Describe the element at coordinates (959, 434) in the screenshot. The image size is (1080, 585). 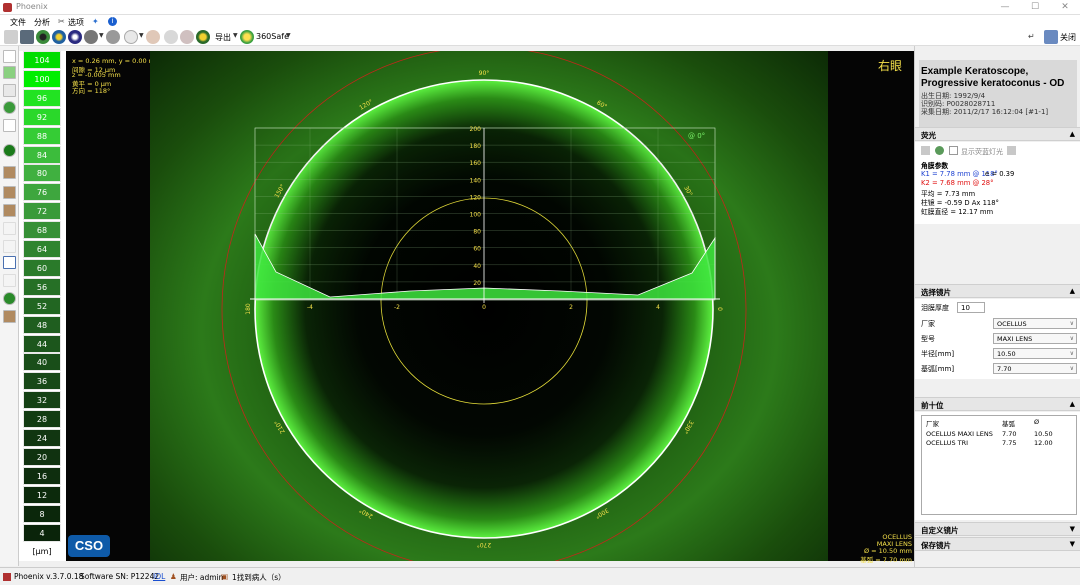
I see `row-1-maker: OCELLUS MAXI LENS` at that location.